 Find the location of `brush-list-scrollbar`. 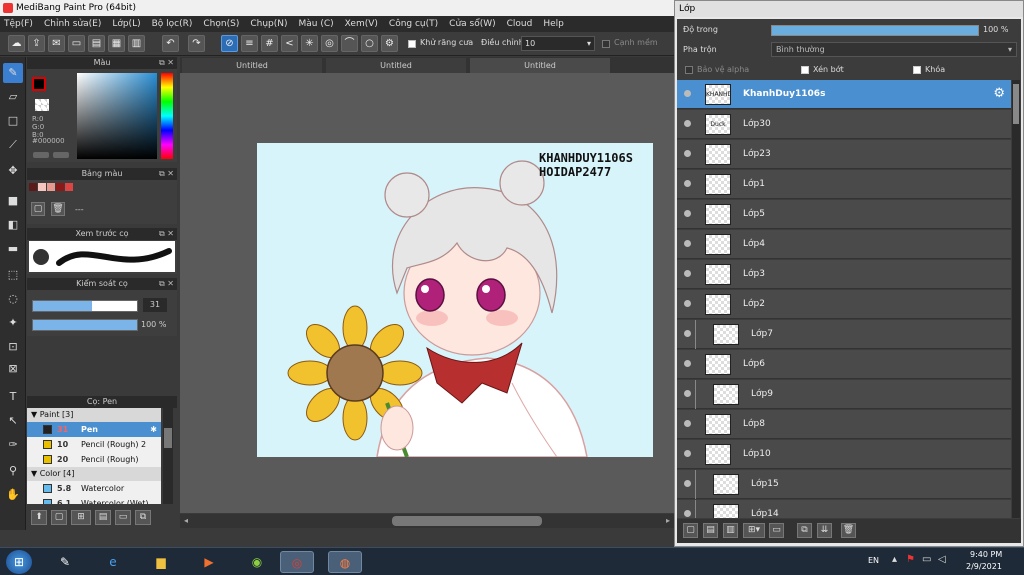

brush-list-scrollbar is located at coordinates (168, 456).